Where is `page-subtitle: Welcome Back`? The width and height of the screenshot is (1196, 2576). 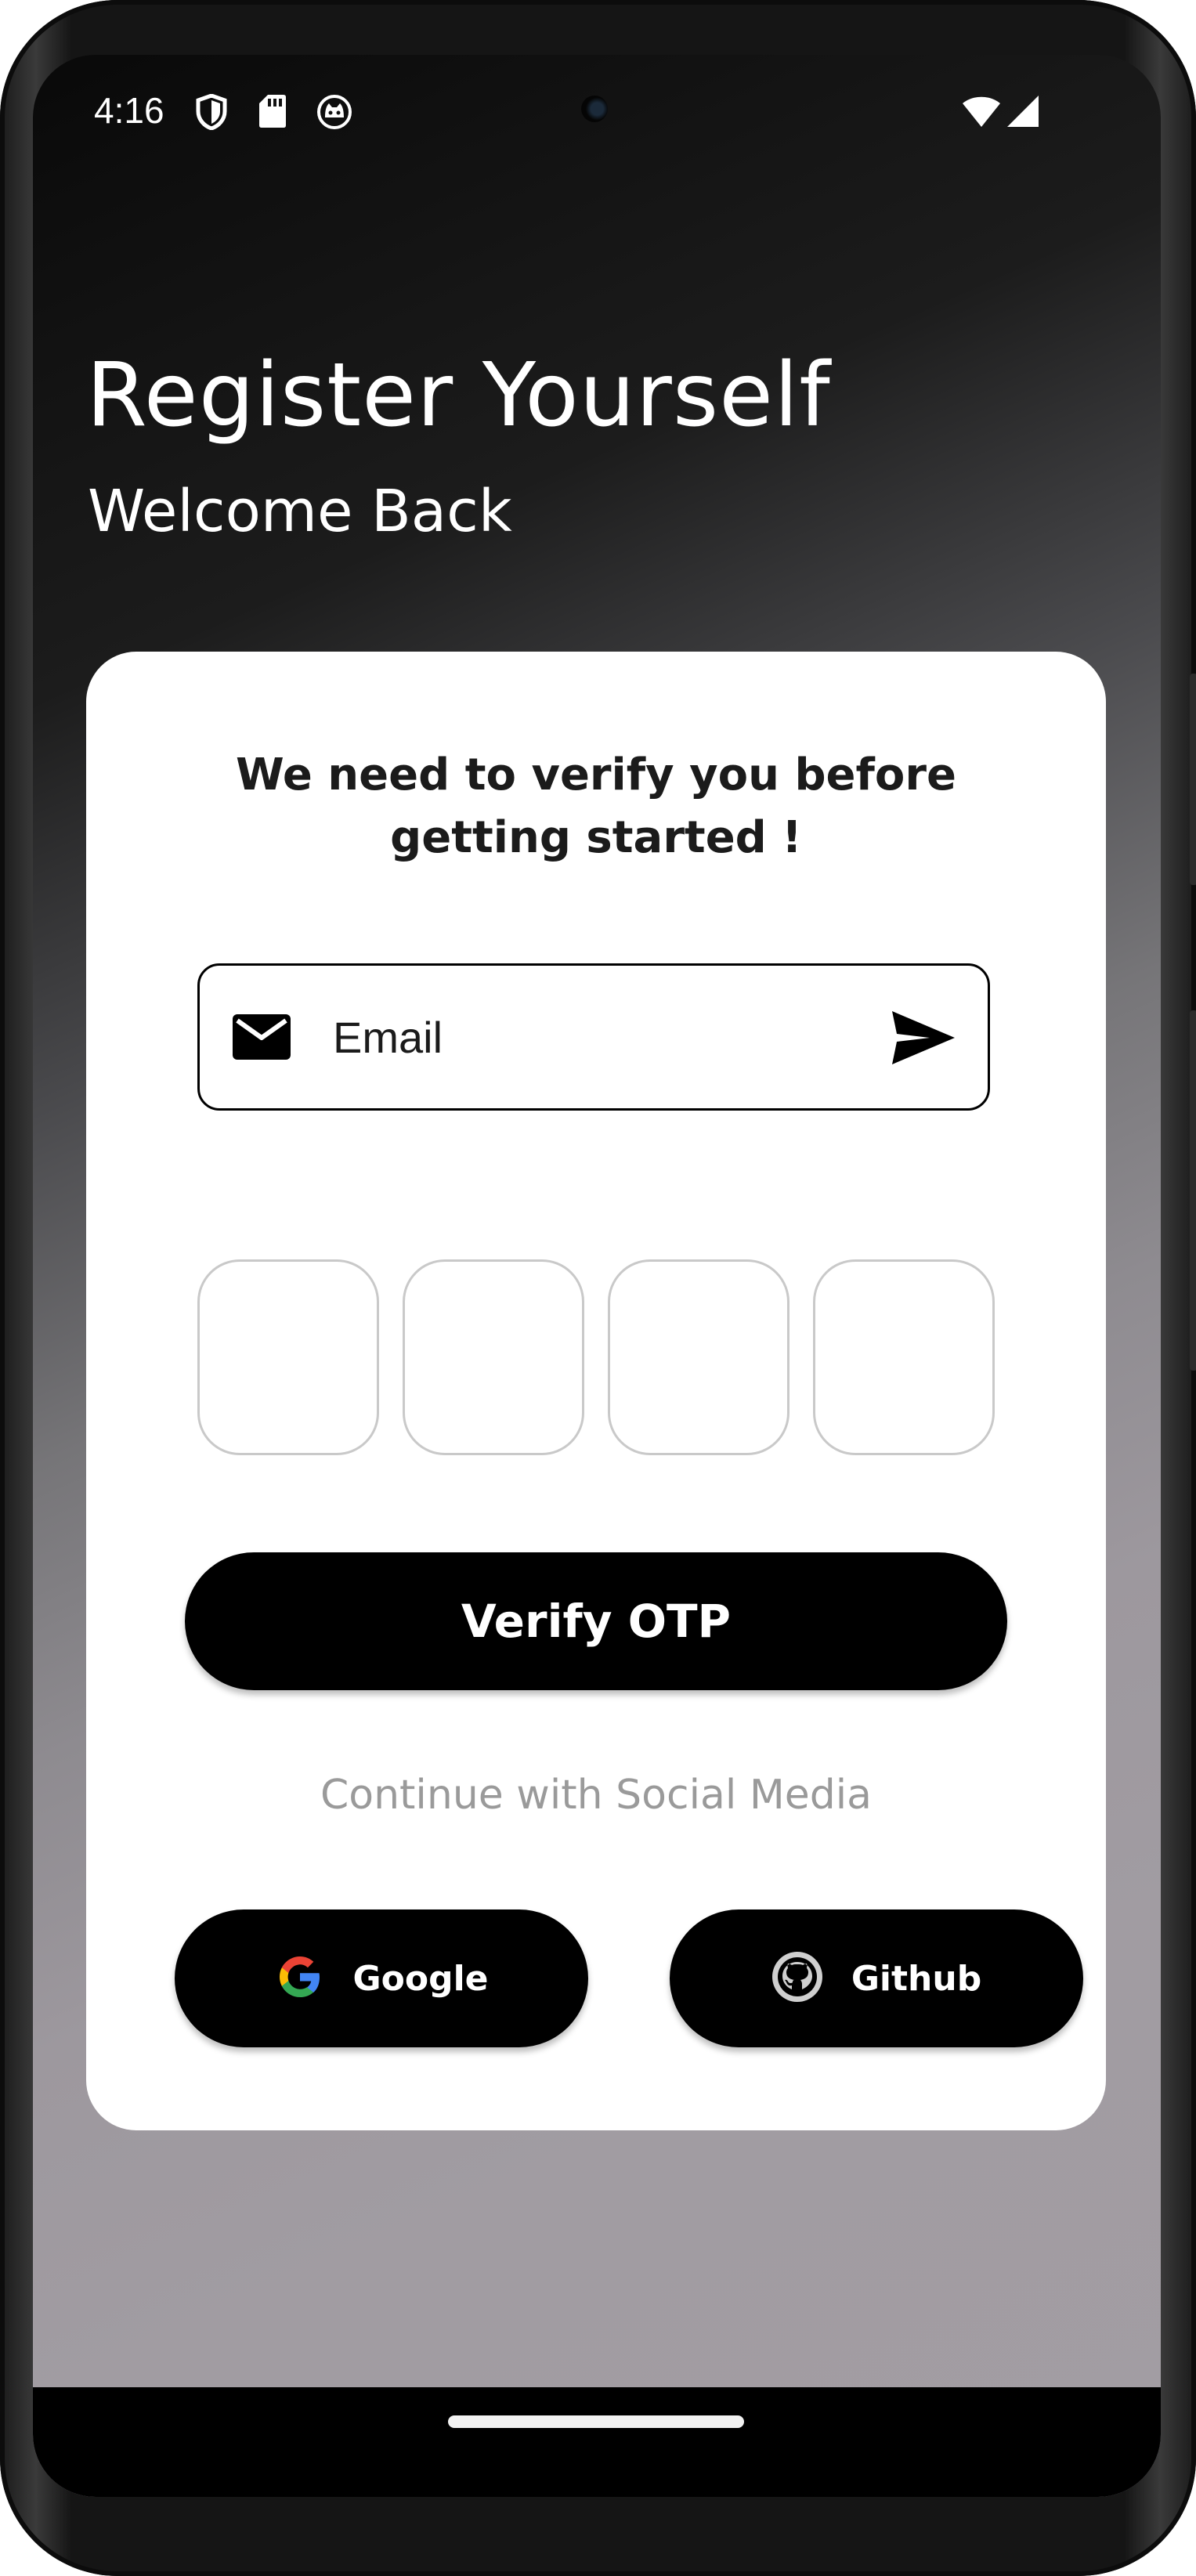
page-subtitle: Welcome Back is located at coordinates (300, 511).